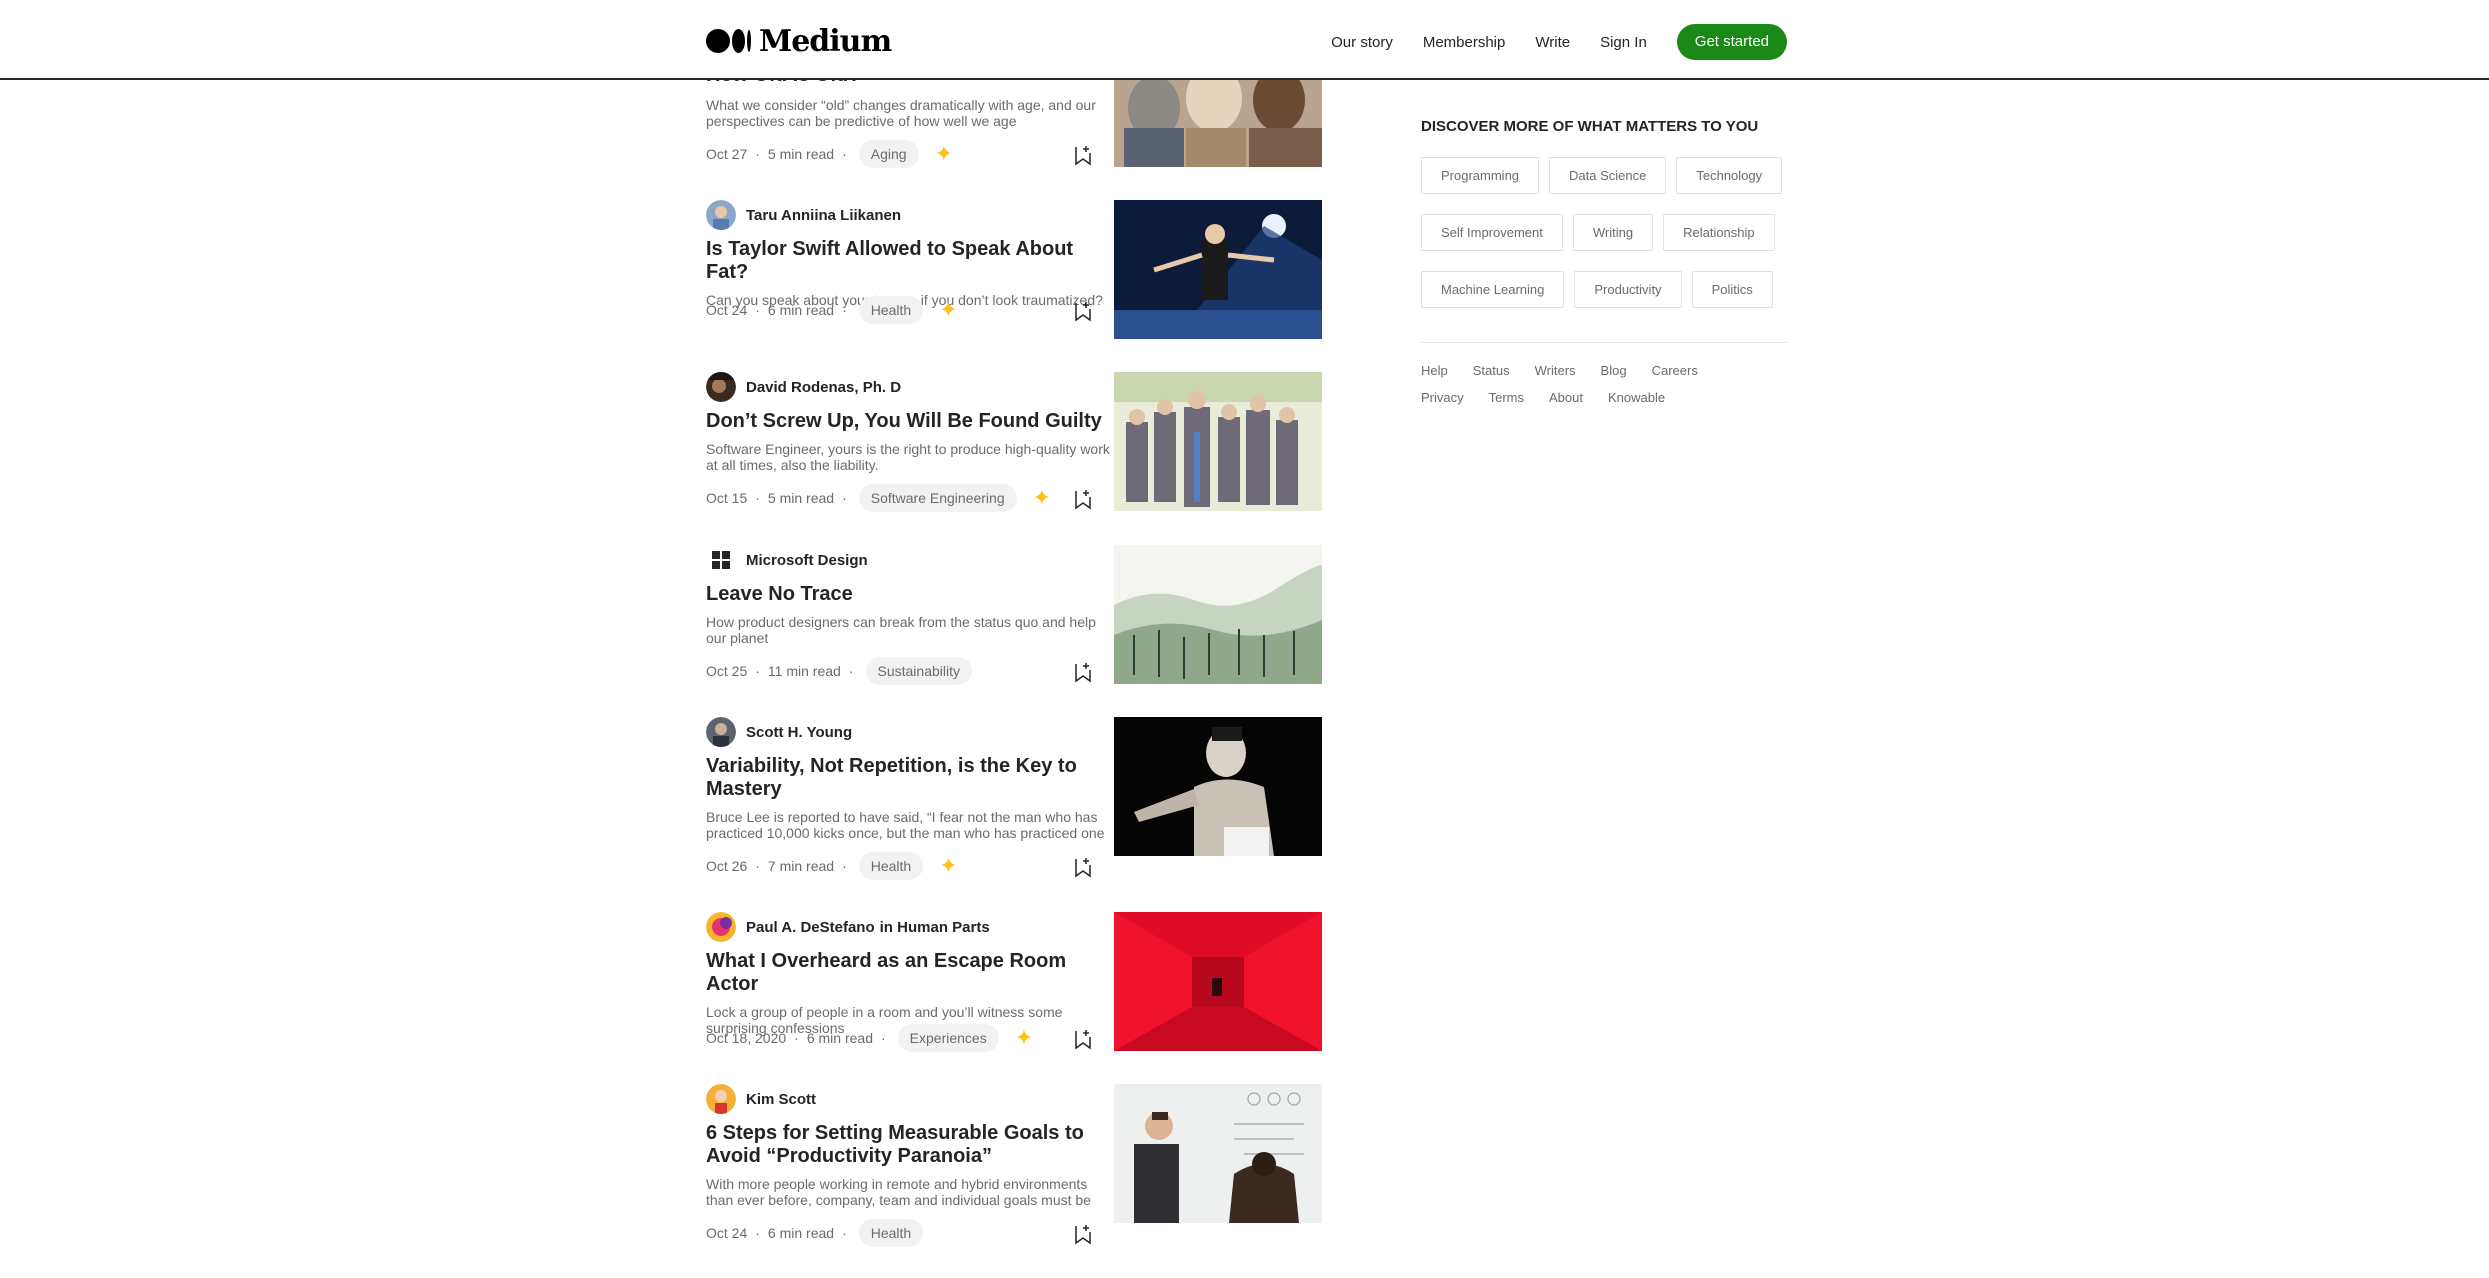  What do you see at coordinates (1628, 289) in the screenshot?
I see `topic-productivity: Productivity` at bounding box center [1628, 289].